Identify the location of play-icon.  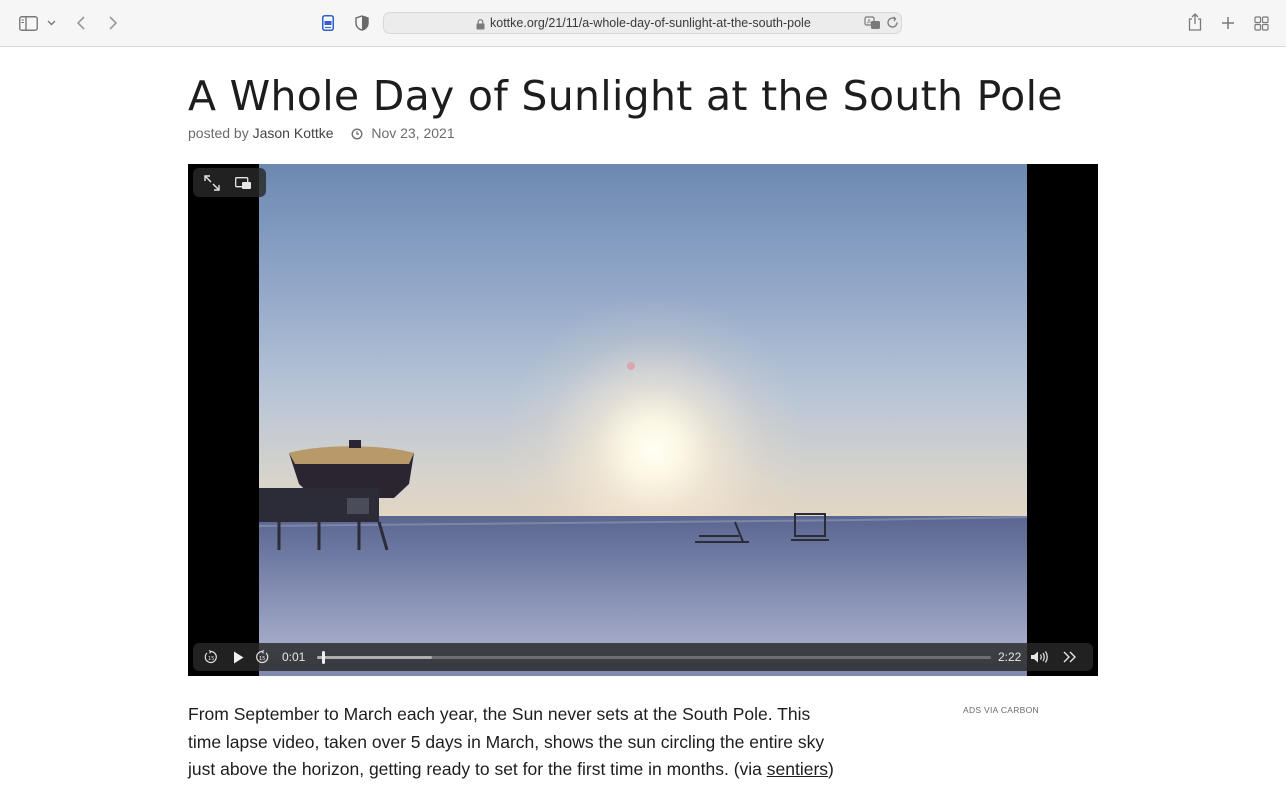
(238, 657).